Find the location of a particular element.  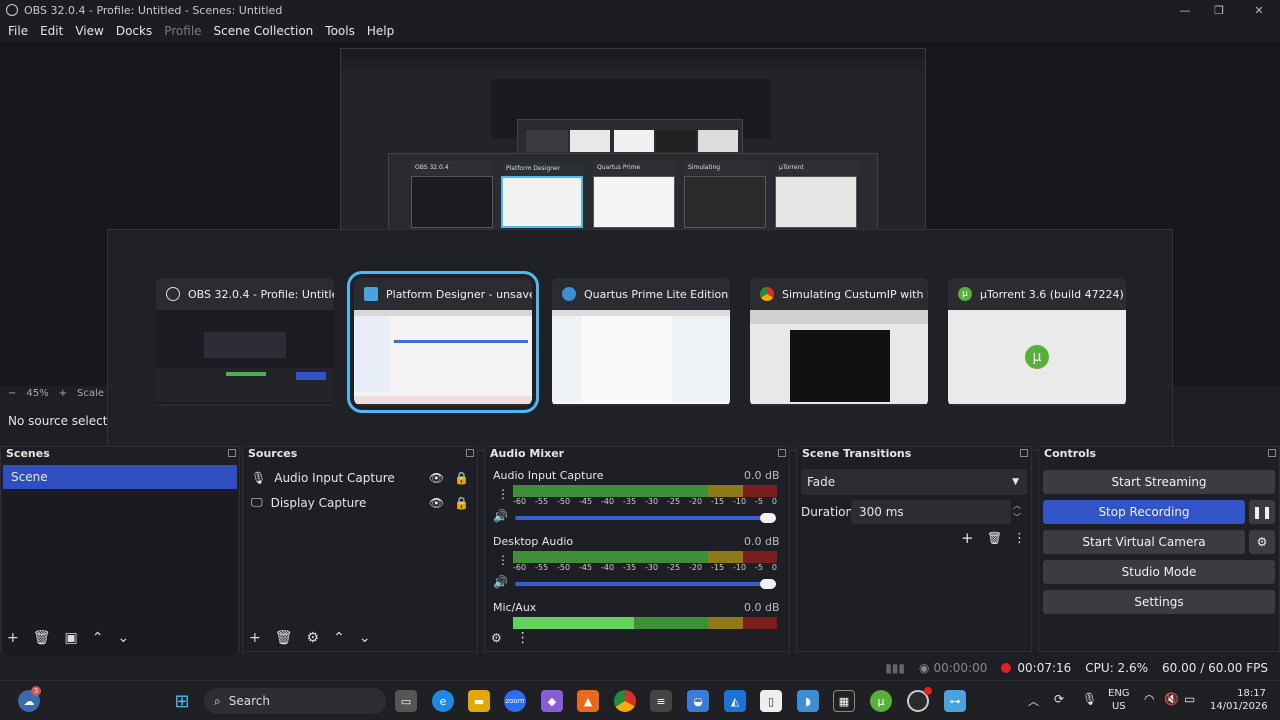

zoom-in-button: + is located at coordinates (63, 393).